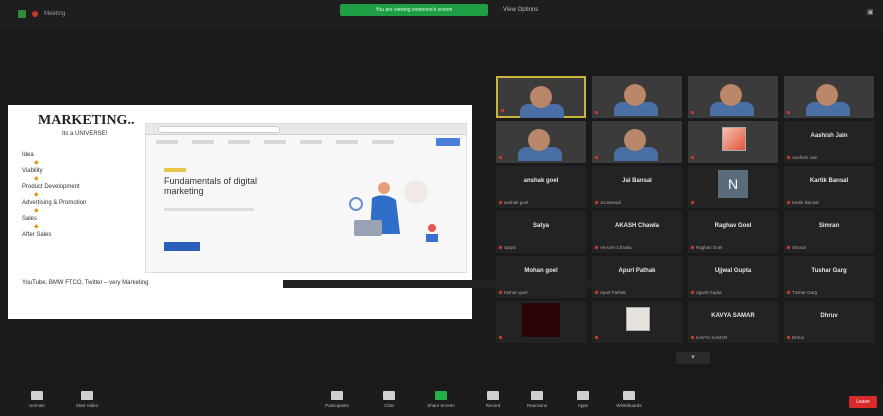  I want to click on slide-list-item: Viability, so click(32, 171).